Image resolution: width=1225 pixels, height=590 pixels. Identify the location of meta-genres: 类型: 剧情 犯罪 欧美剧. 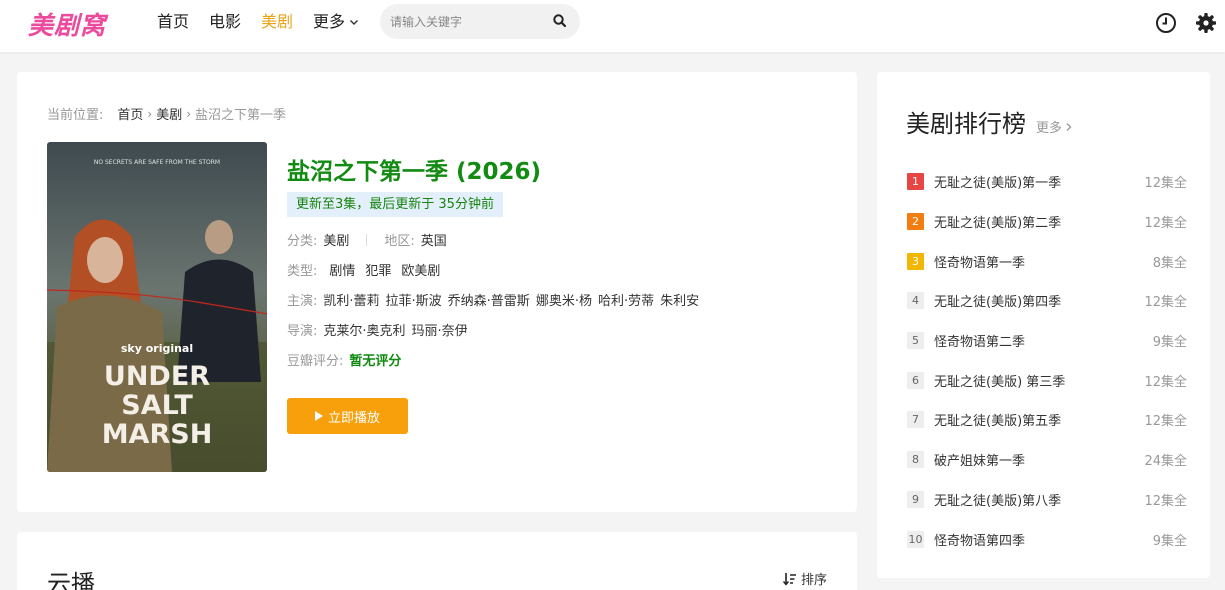
(363, 269).